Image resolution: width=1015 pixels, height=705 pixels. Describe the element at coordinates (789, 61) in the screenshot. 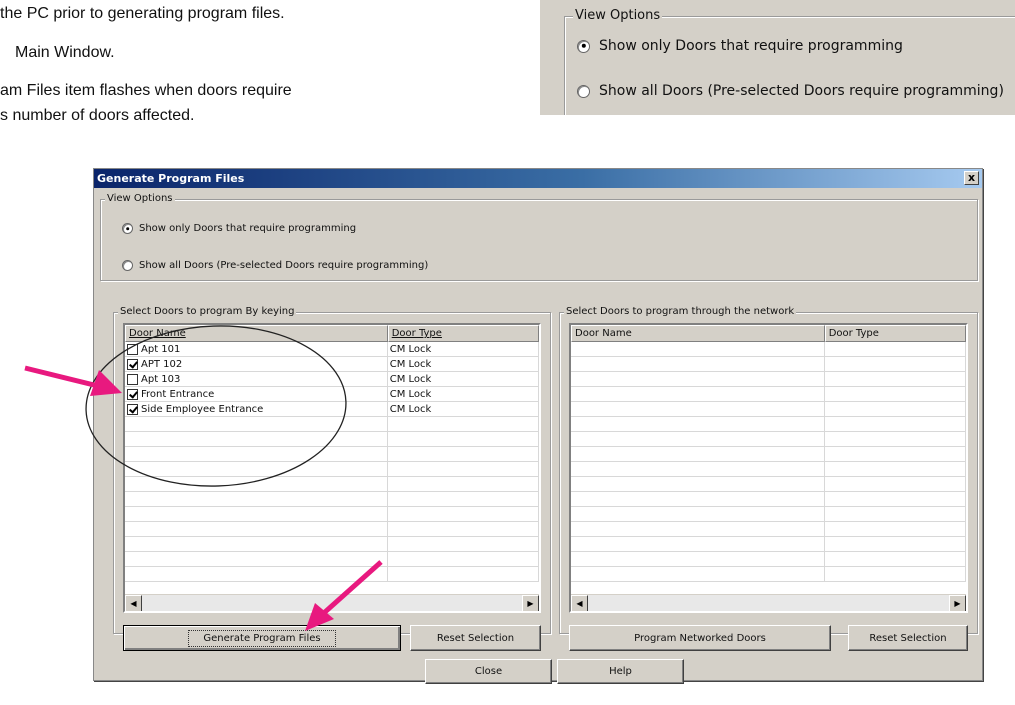

I see `inset-groupbox: View Options` at that location.